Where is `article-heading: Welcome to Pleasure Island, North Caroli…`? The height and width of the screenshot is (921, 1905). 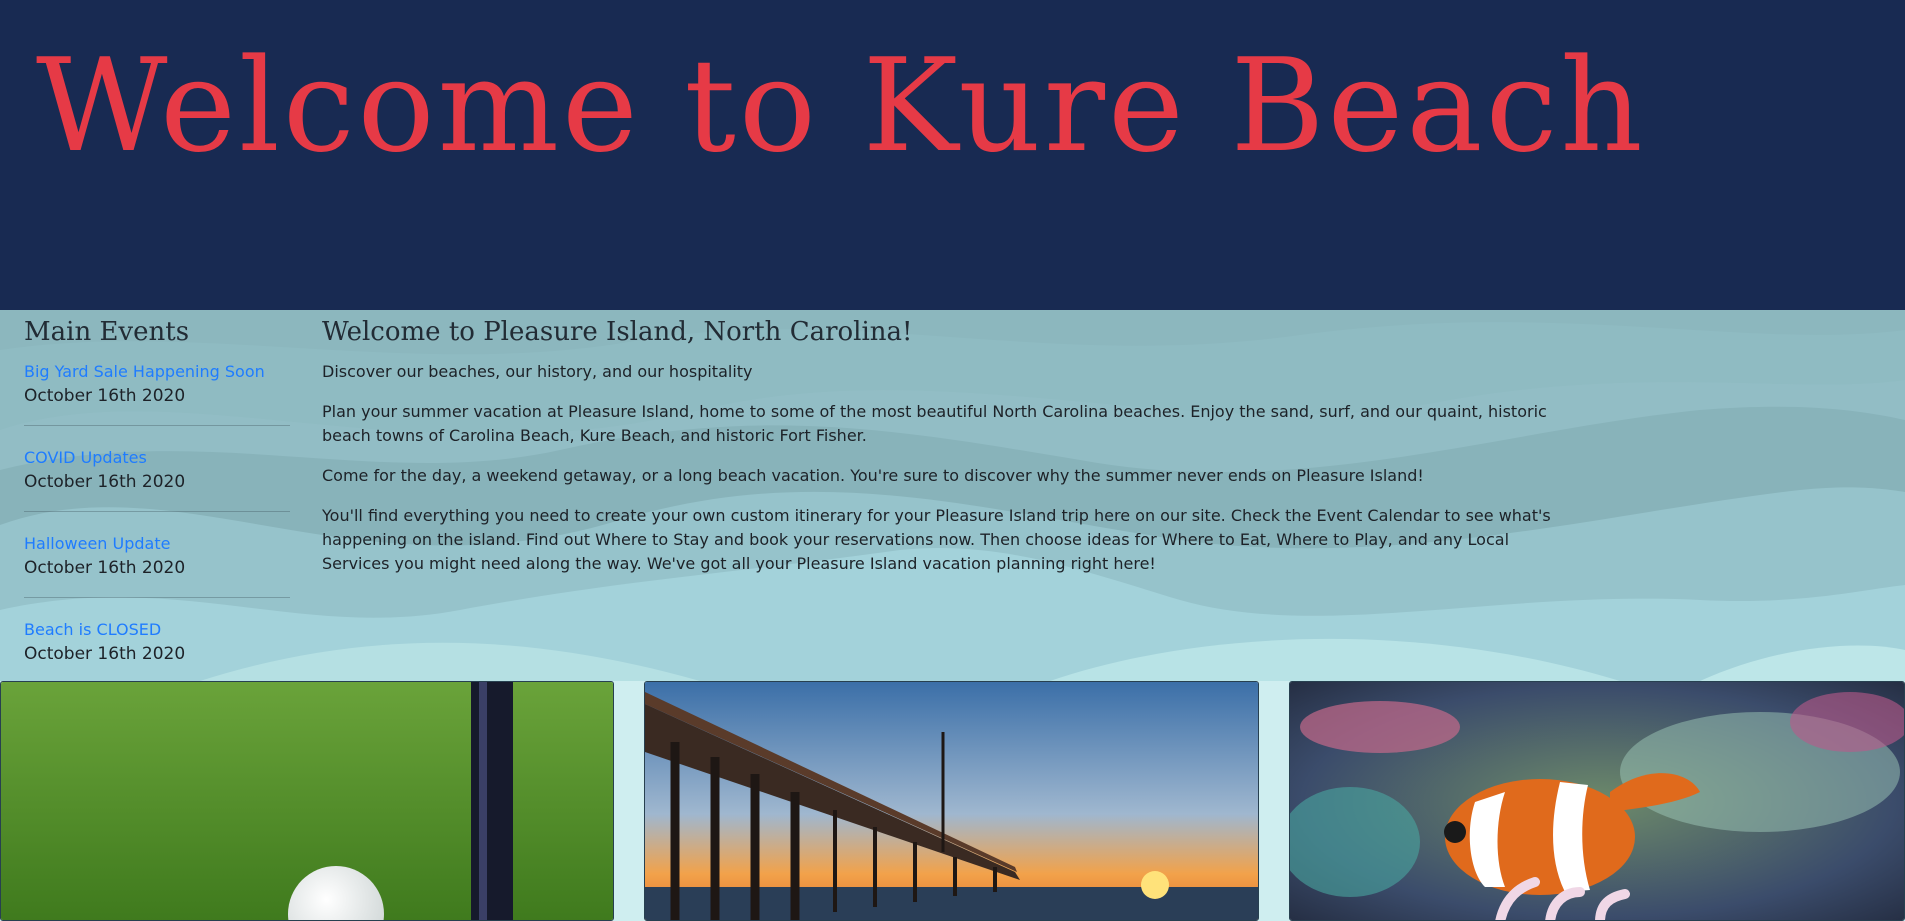 article-heading: Welcome to Pleasure Island, North Caroli… is located at coordinates (617, 332).